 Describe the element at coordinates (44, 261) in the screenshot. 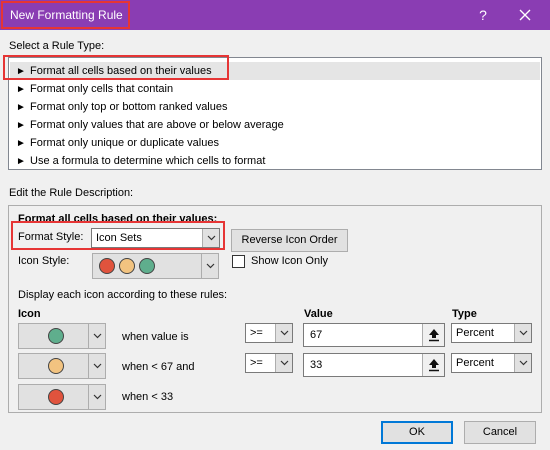

I see `icon-style-label: Icon Style:` at that location.